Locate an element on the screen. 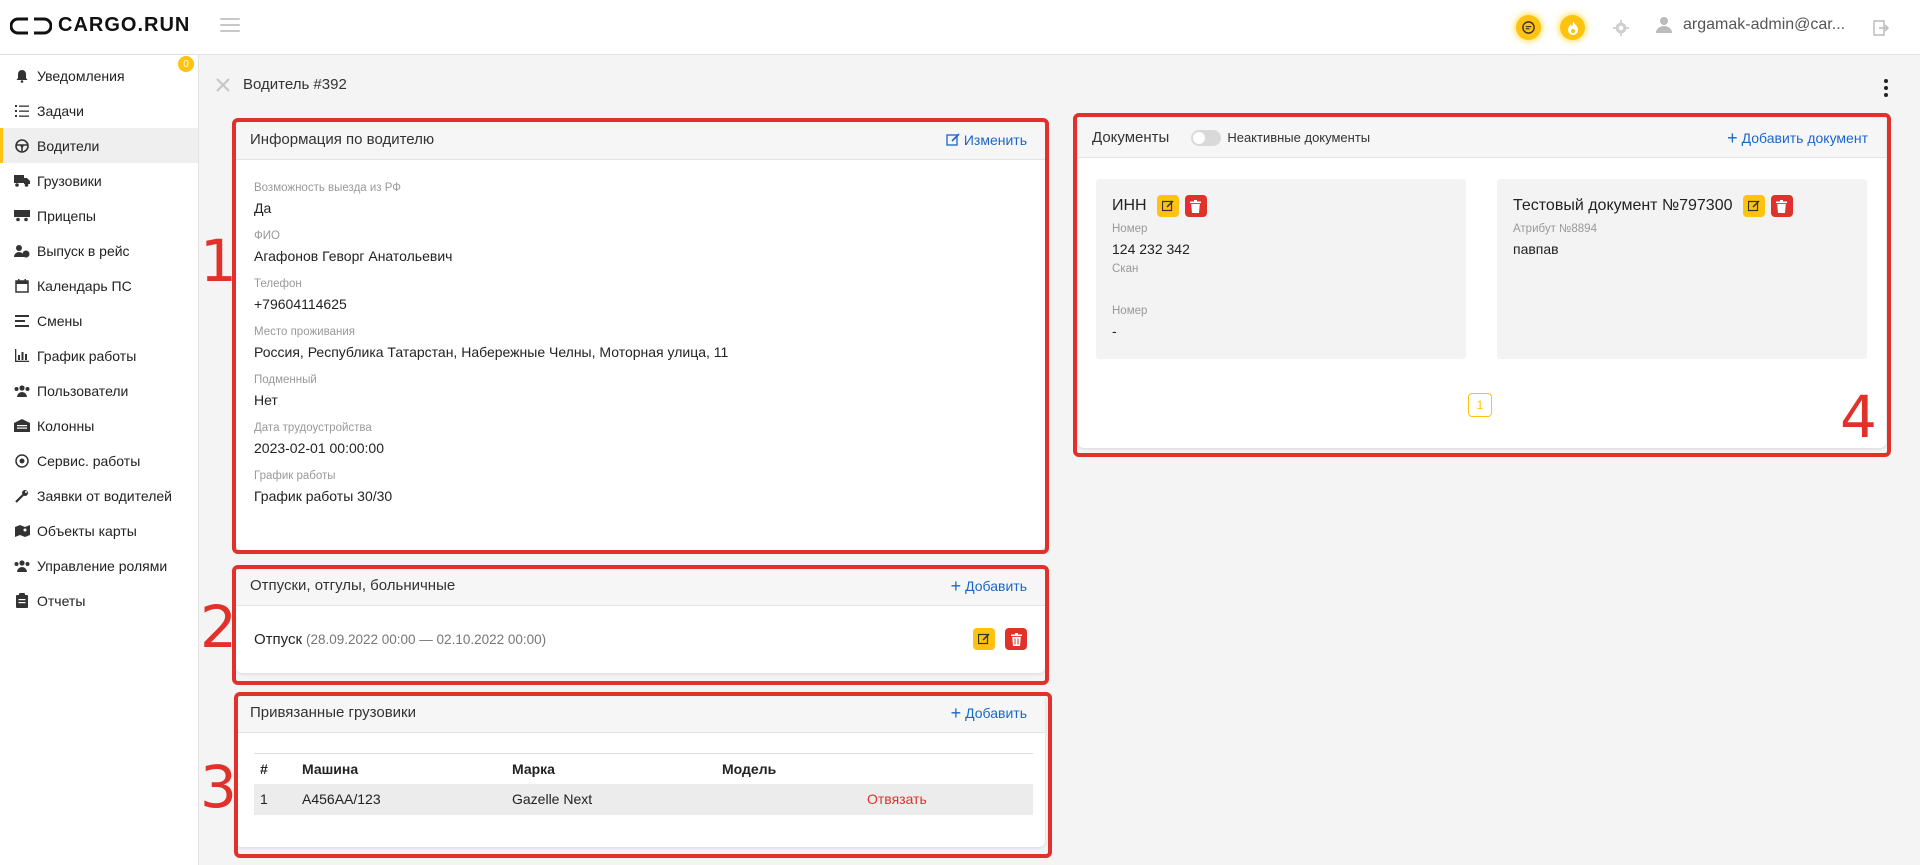 The image size is (1920, 865). sidebar-item-roles: Управление ролями is located at coordinates (99, 565).